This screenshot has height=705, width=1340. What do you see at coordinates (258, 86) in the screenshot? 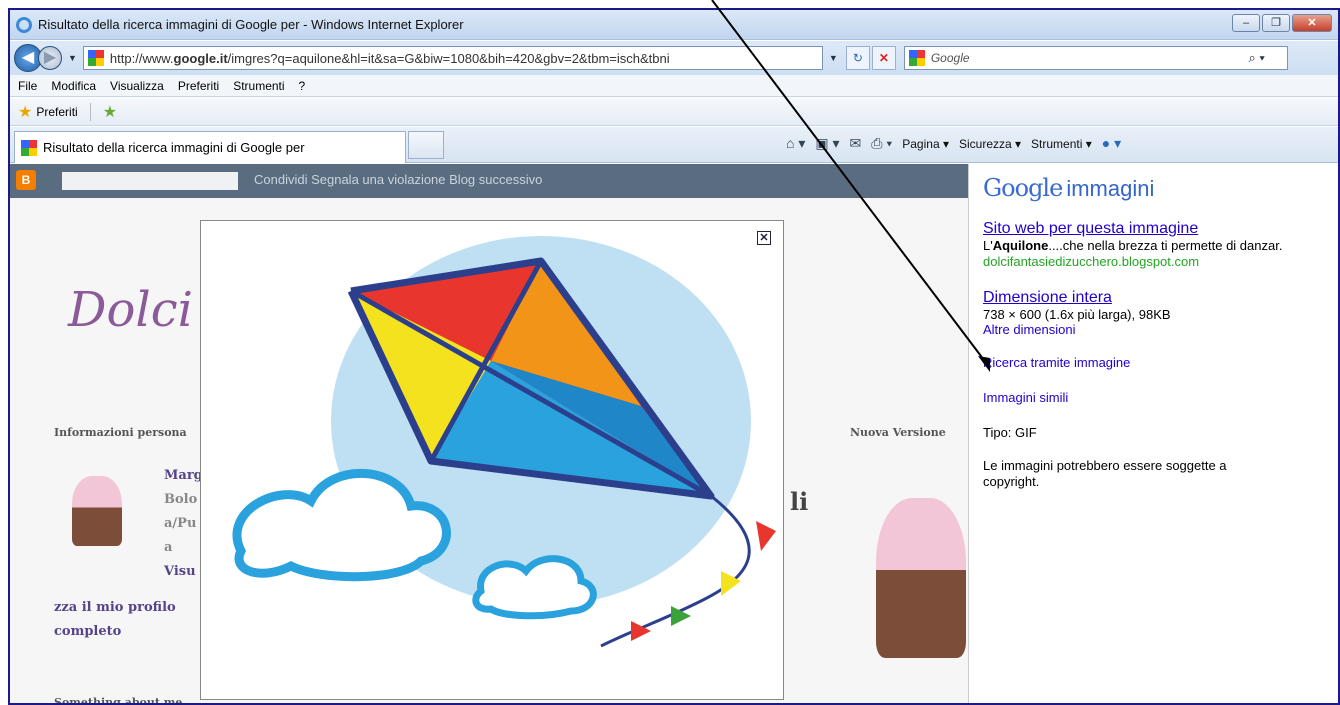
I see `menu-strumenti: Strumenti` at bounding box center [258, 86].